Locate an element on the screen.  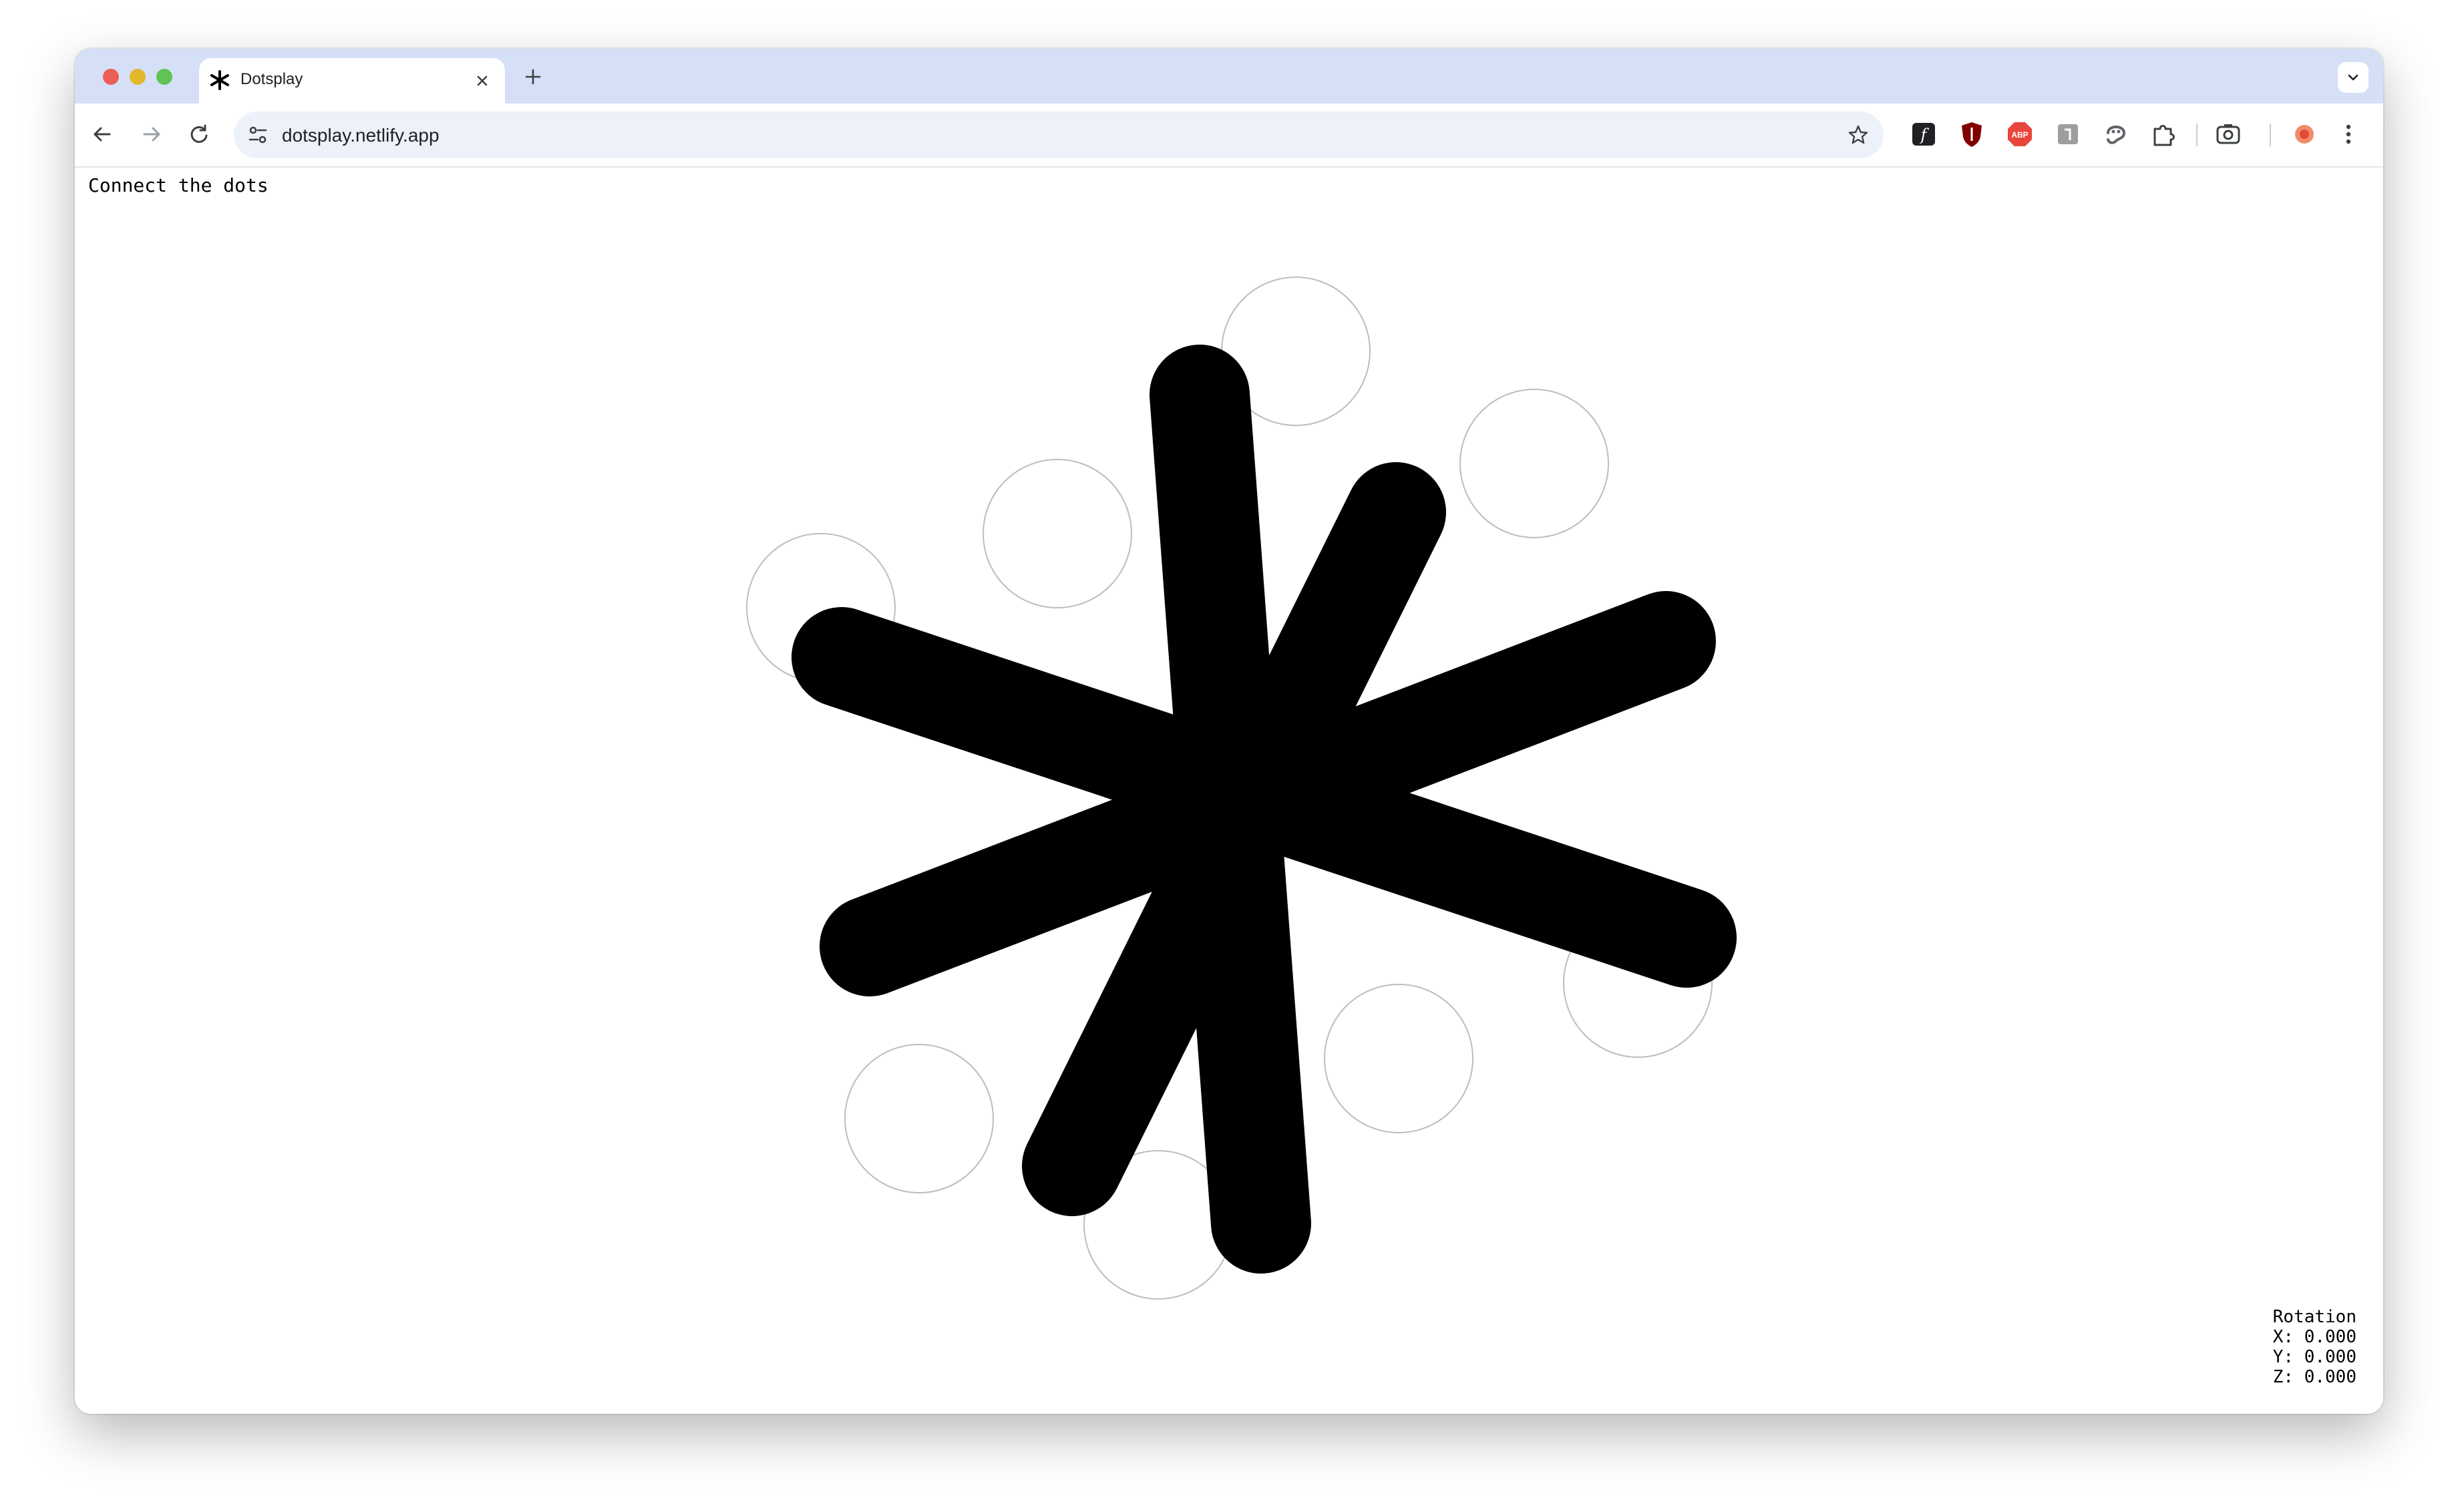
tab-dotsplay: Dotsplay is located at coordinates (352, 81).